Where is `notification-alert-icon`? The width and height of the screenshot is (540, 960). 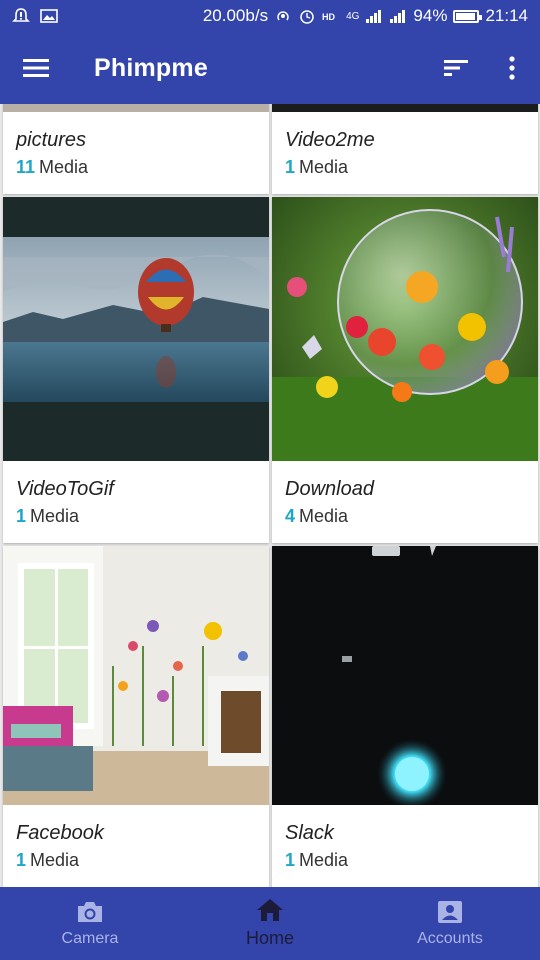
notification-alert-icon is located at coordinates (21, 15).